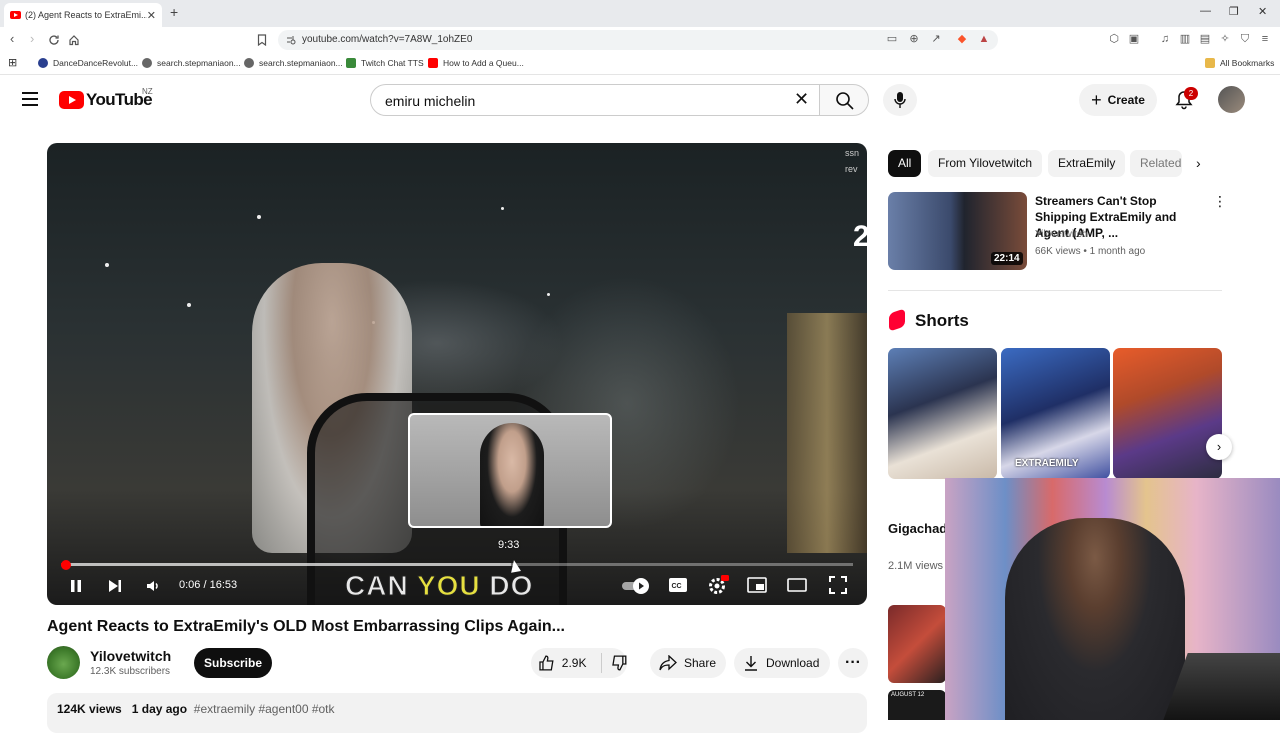 The height and width of the screenshot is (733, 1280). I want to click on chip-from-channel: From Yilovetwitch, so click(985, 163).